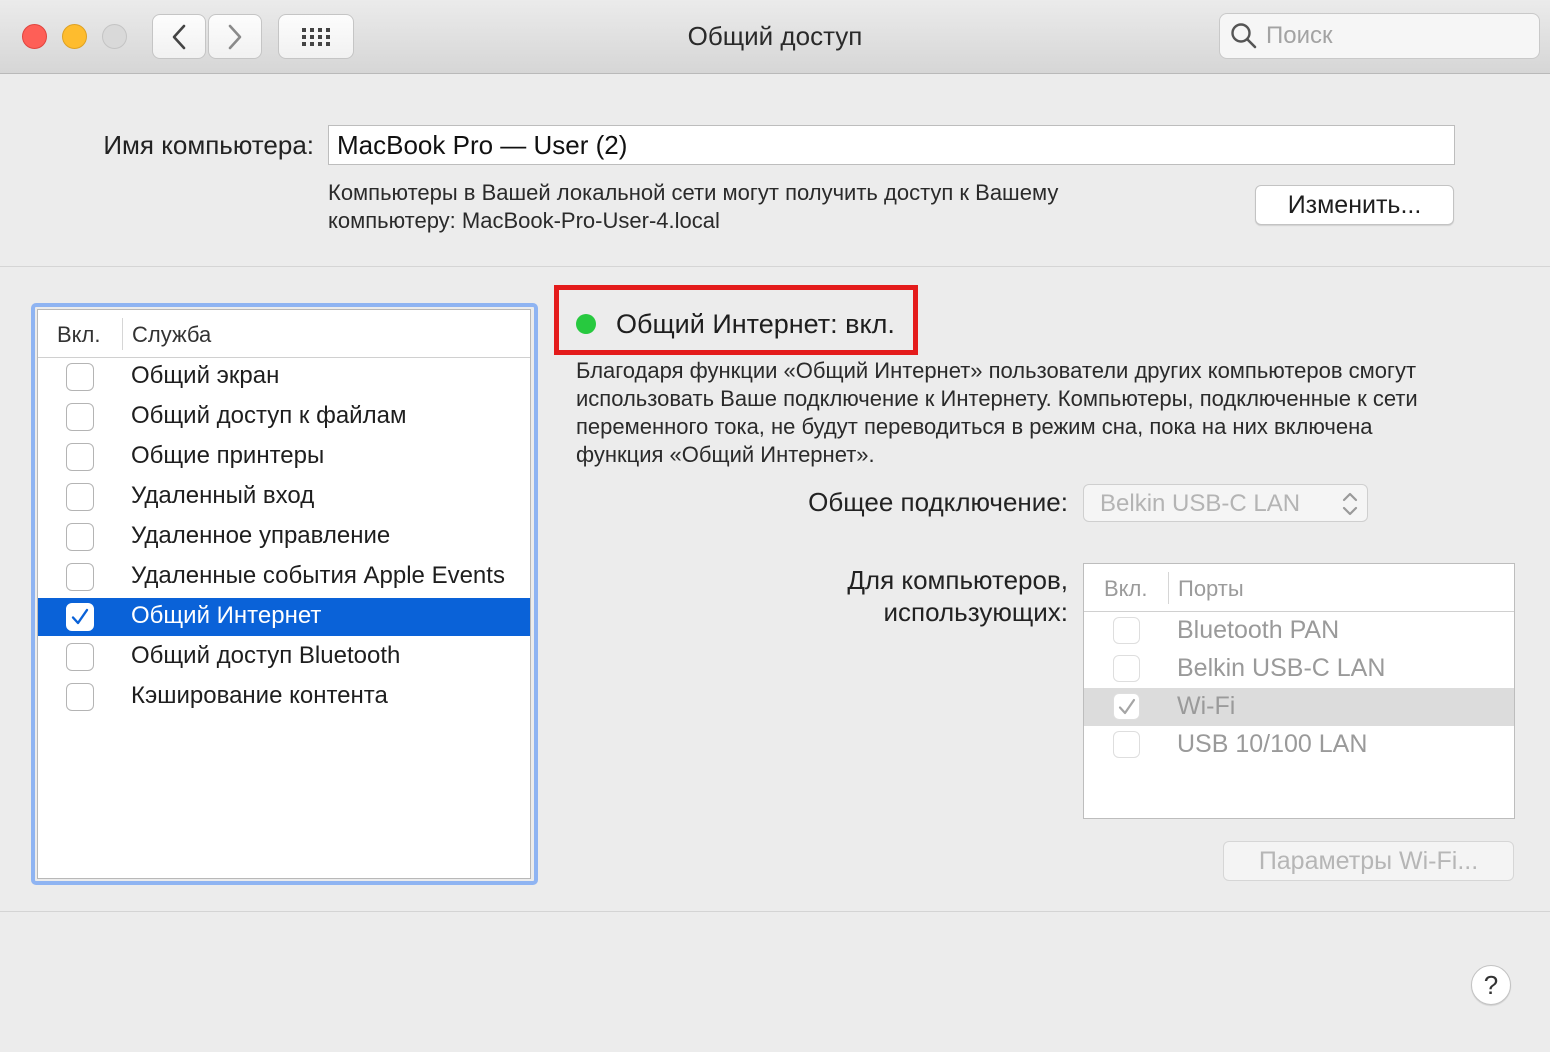 The width and height of the screenshot is (1550, 1052). I want to click on bottom-divider, so click(775, 911).